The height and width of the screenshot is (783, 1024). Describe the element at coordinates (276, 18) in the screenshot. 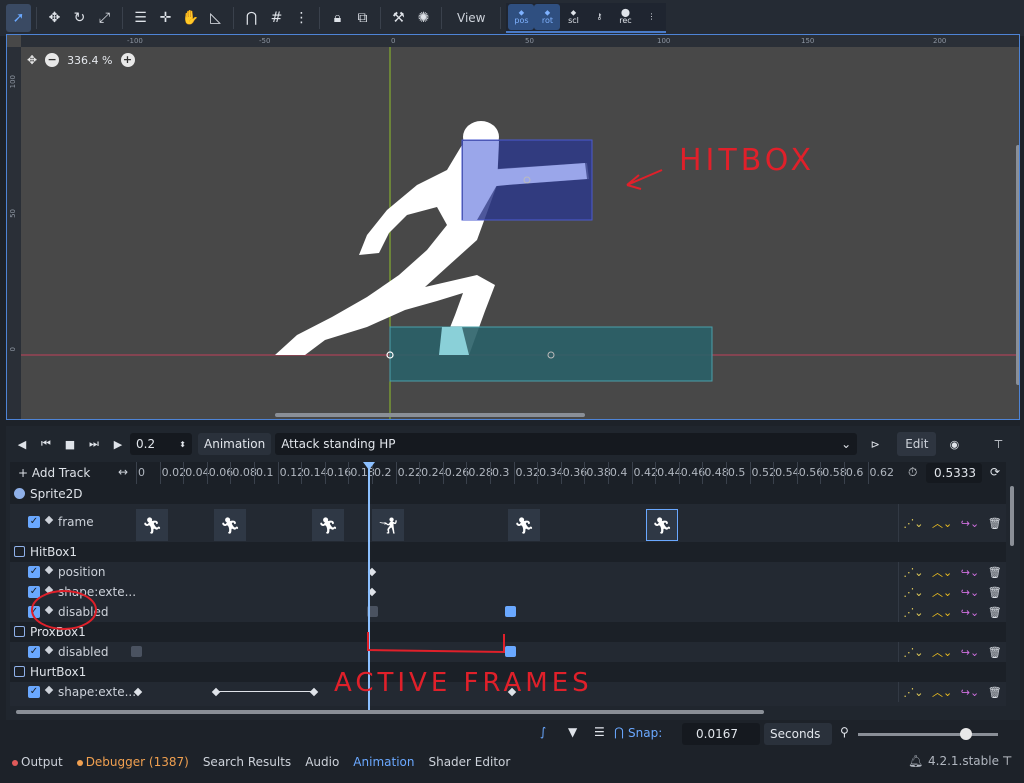

I see `grid-snap-icon: #` at that location.